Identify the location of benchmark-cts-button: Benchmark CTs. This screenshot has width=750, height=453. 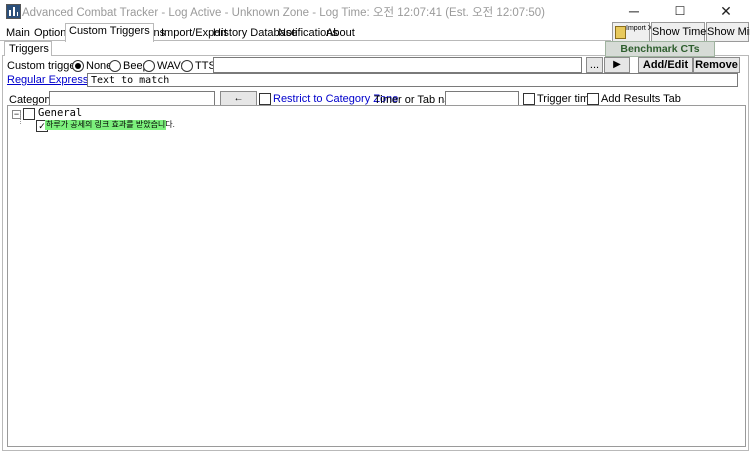
(660, 49).